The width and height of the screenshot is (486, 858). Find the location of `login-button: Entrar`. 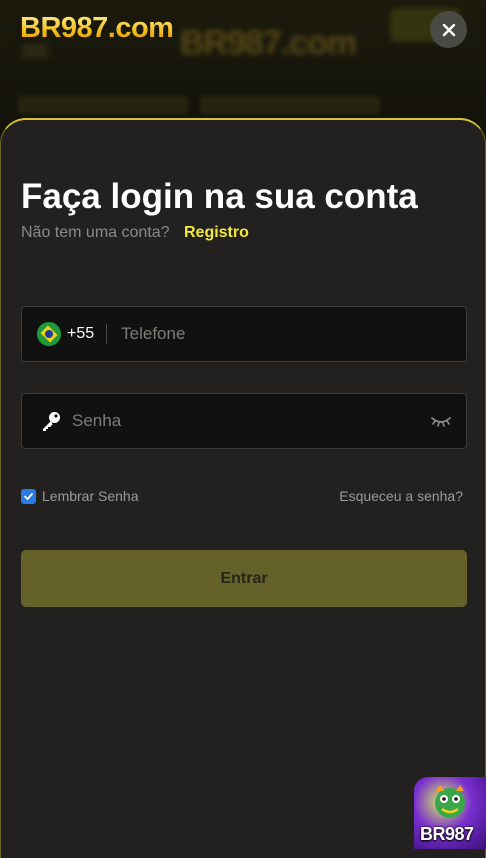

login-button: Entrar is located at coordinates (244, 578).